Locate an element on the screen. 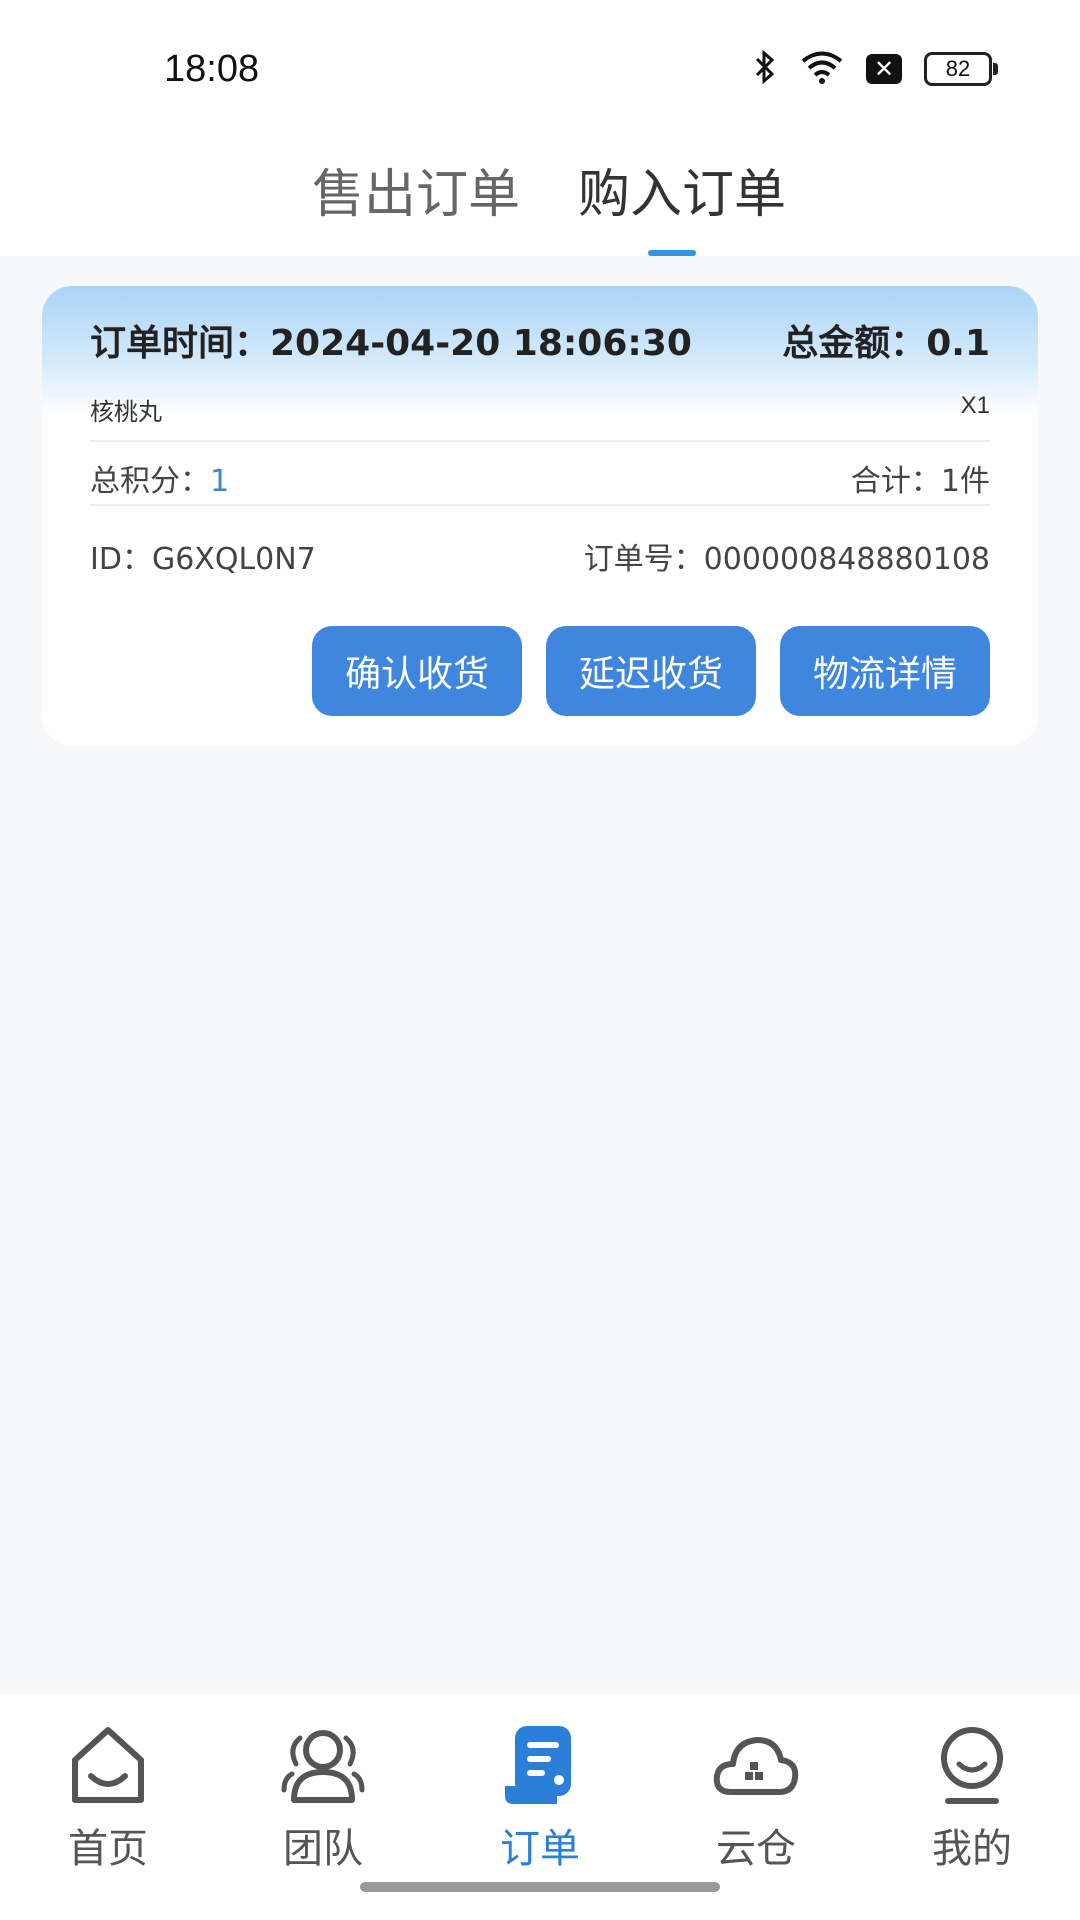  wifi-icon is located at coordinates (822, 69).